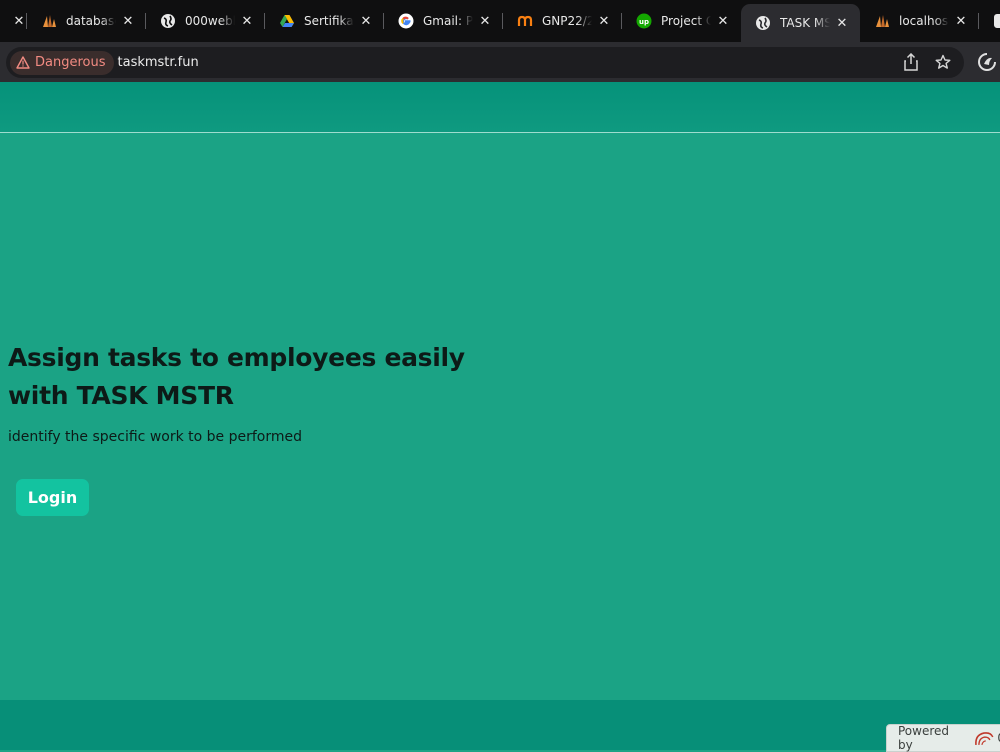 The width and height of the screenshot is (1000, 752). What do you see at coordinates (52, 497) in the screenshot?
I see `login-button: Login` at bounding box center [52, 497].